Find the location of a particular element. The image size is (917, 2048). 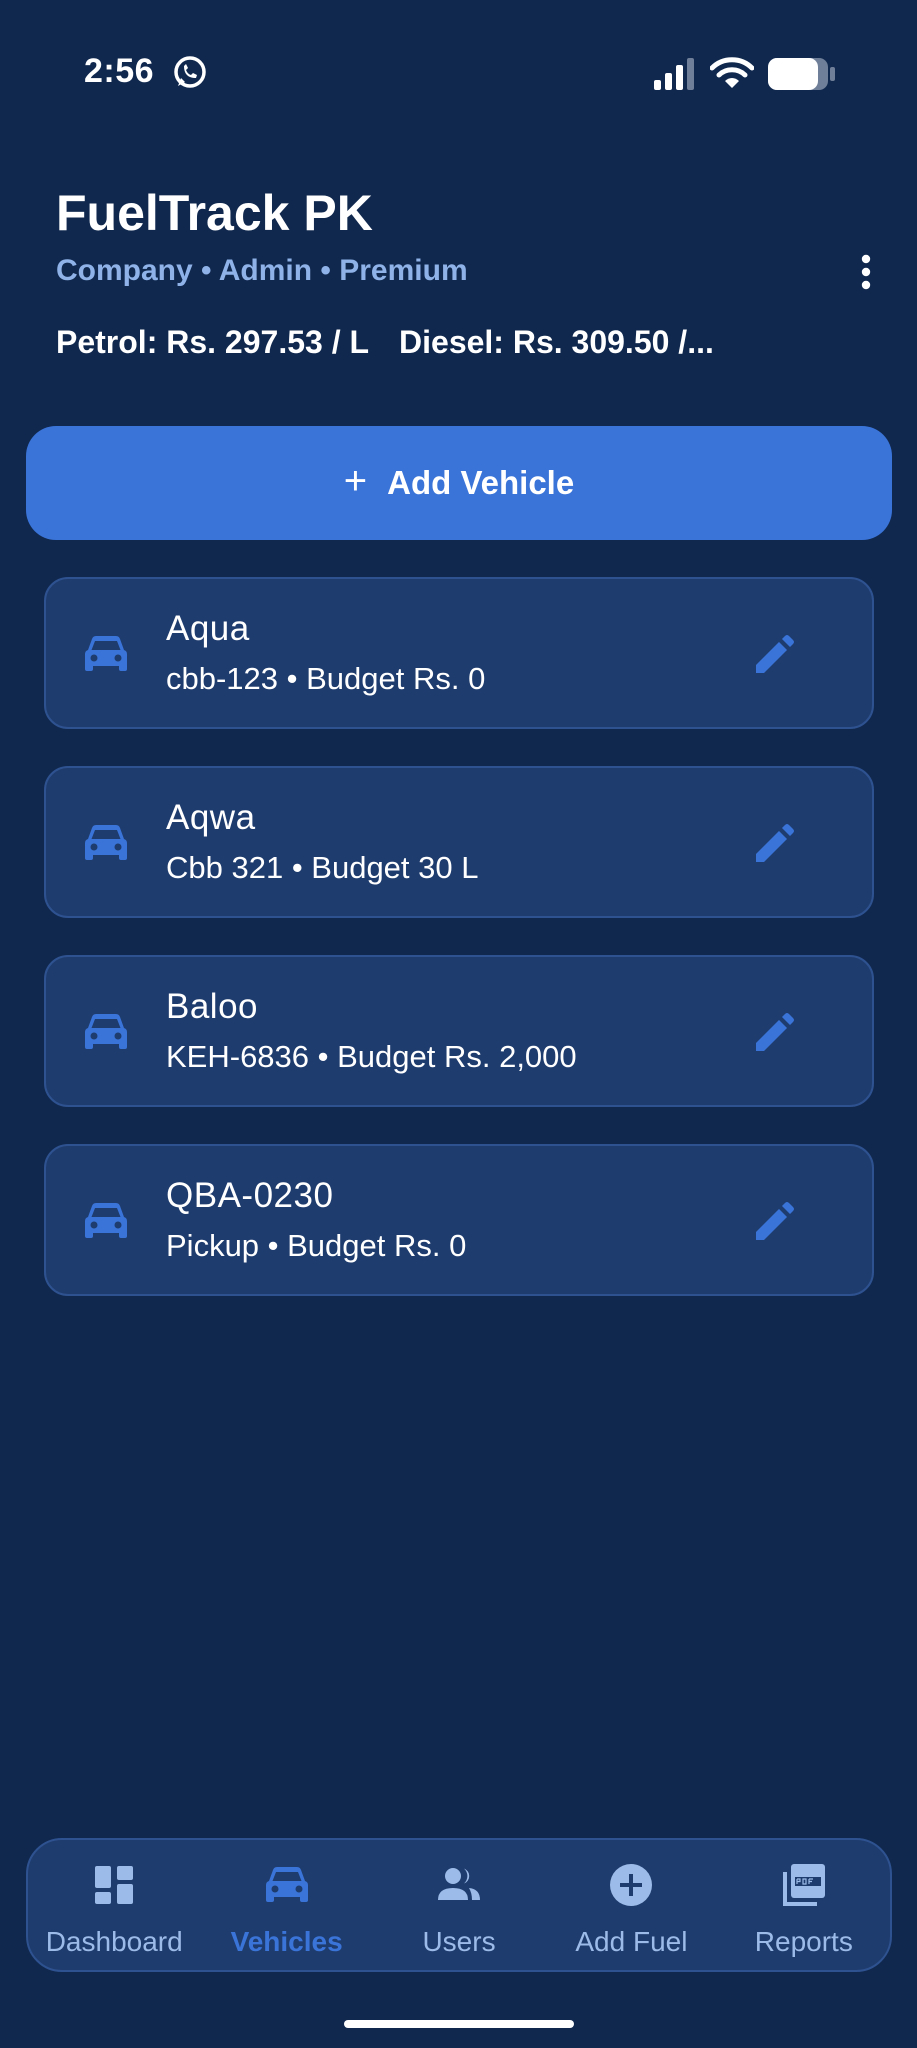

whatsapp-icon is located at coordinates (190, 72).